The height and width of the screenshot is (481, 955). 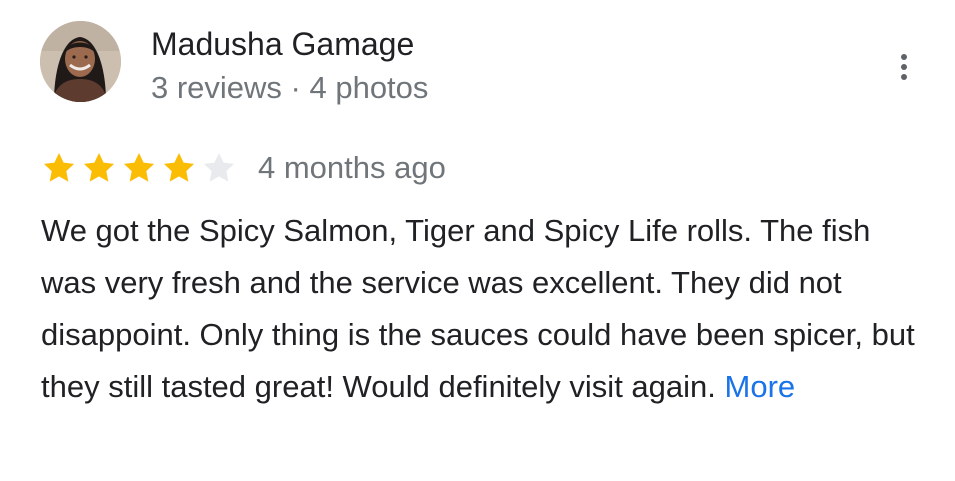 I want to click on avatar-photo, so click(x=80, y=61).